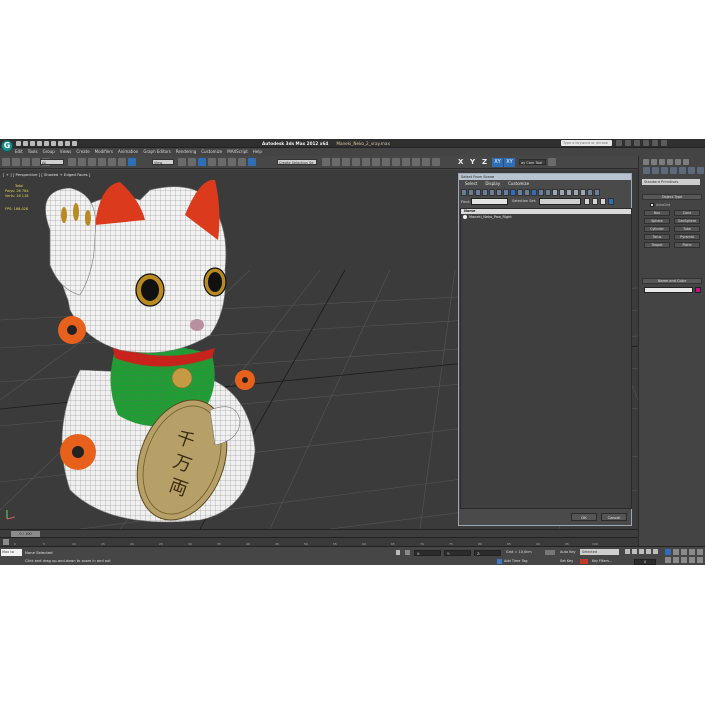 This screenshot has width=705, height=705. Describe the element at coordinates (541, 192) in the screenshot. I see `display-invert-icon` at that location.